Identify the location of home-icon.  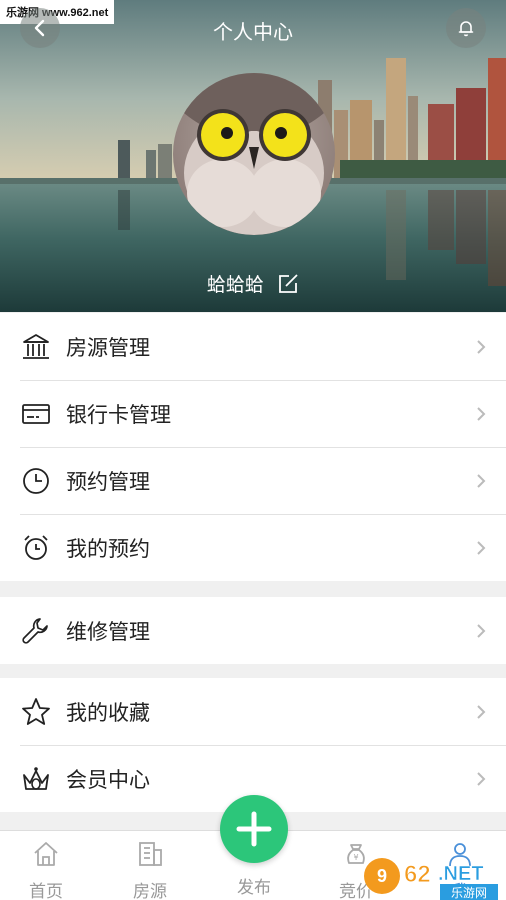
(46, 854).